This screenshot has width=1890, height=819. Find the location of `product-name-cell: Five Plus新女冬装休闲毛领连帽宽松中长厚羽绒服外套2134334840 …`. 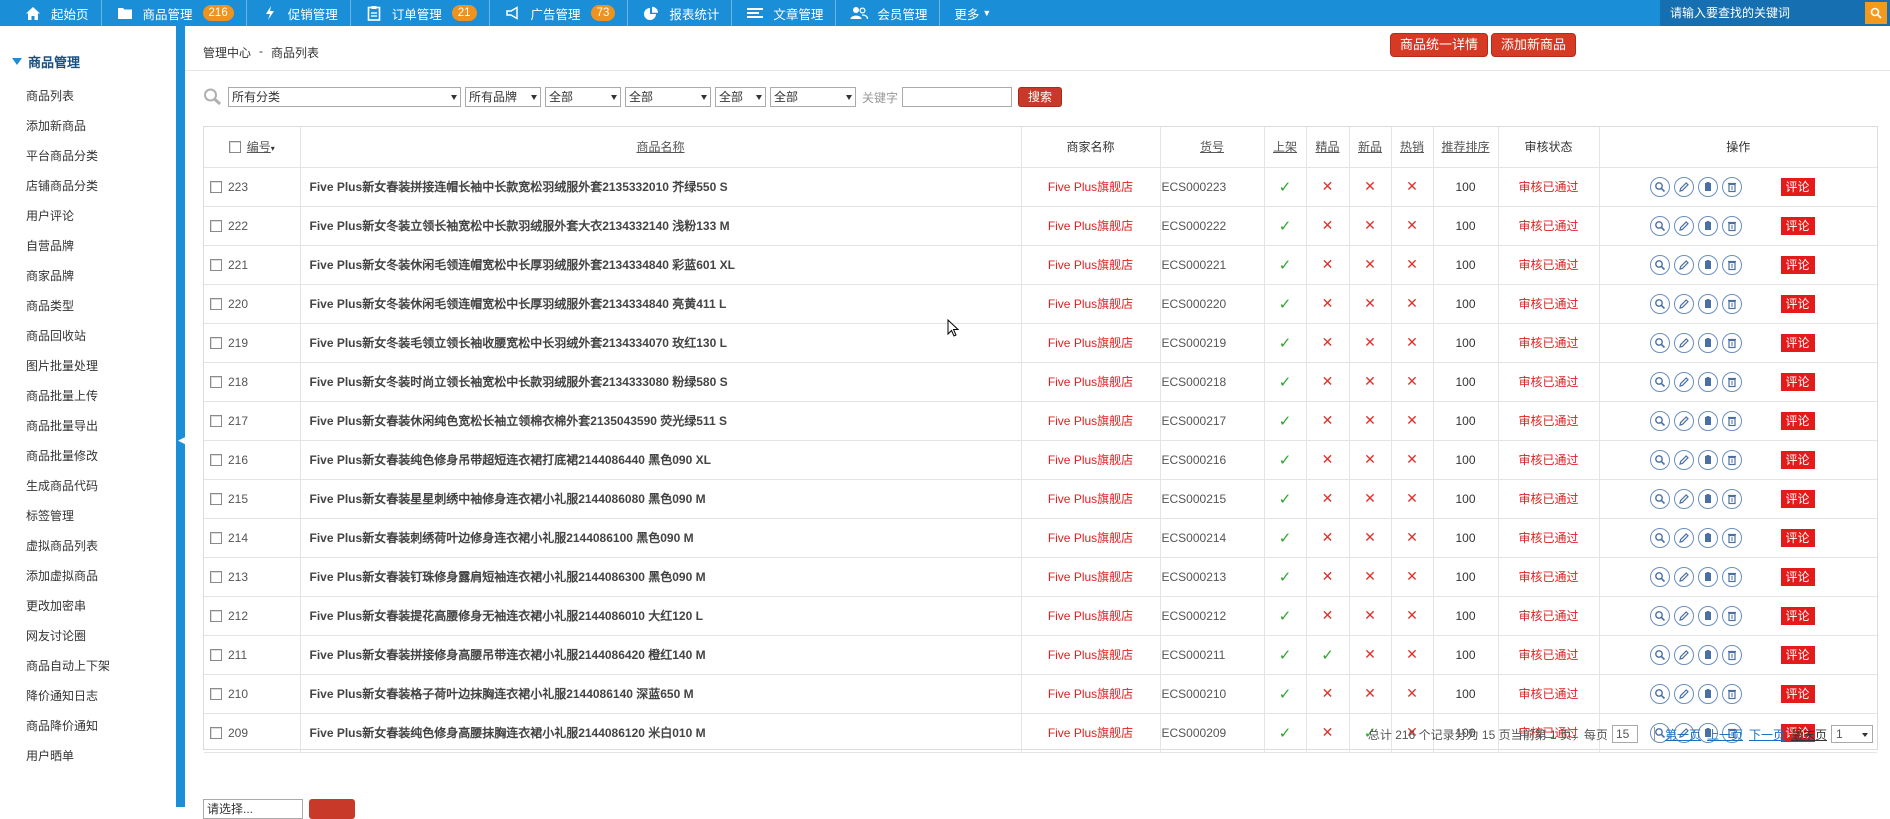

product-name-cell: Five Plus新女冬装休闲毛领连帽宽松中长厚羽绒服外套2134334840 … is located at coordinates (661, 304).